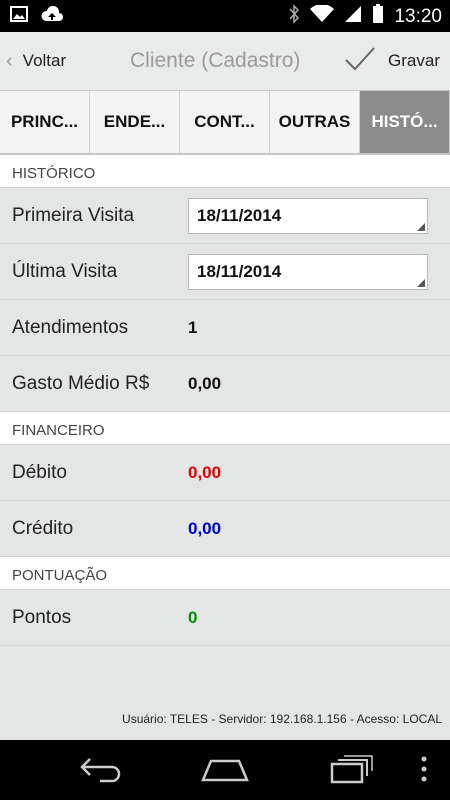  Describe the element at coordinates (352, 771) in the screenshot. I see `recent-apps-icon` at that location.